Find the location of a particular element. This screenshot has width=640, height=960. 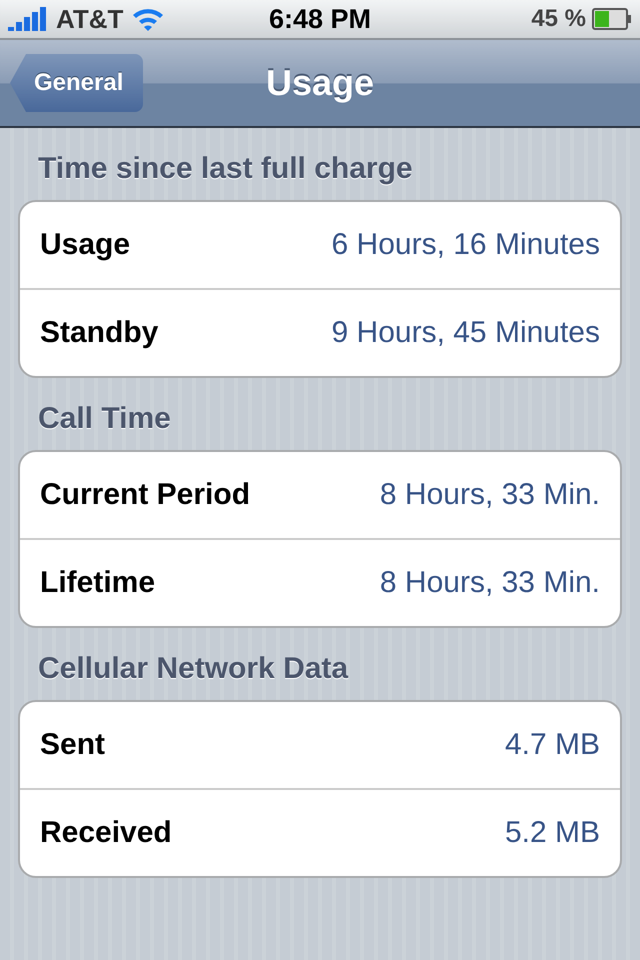

battery-icon is located at coordinates (612, 19).